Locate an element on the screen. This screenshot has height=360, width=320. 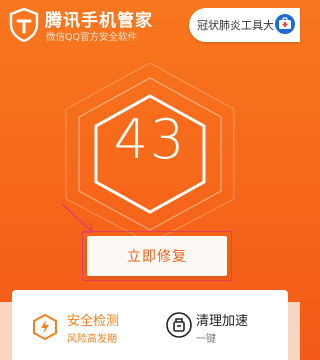
cleaning-box-icon is located at coordinates (179, 325).